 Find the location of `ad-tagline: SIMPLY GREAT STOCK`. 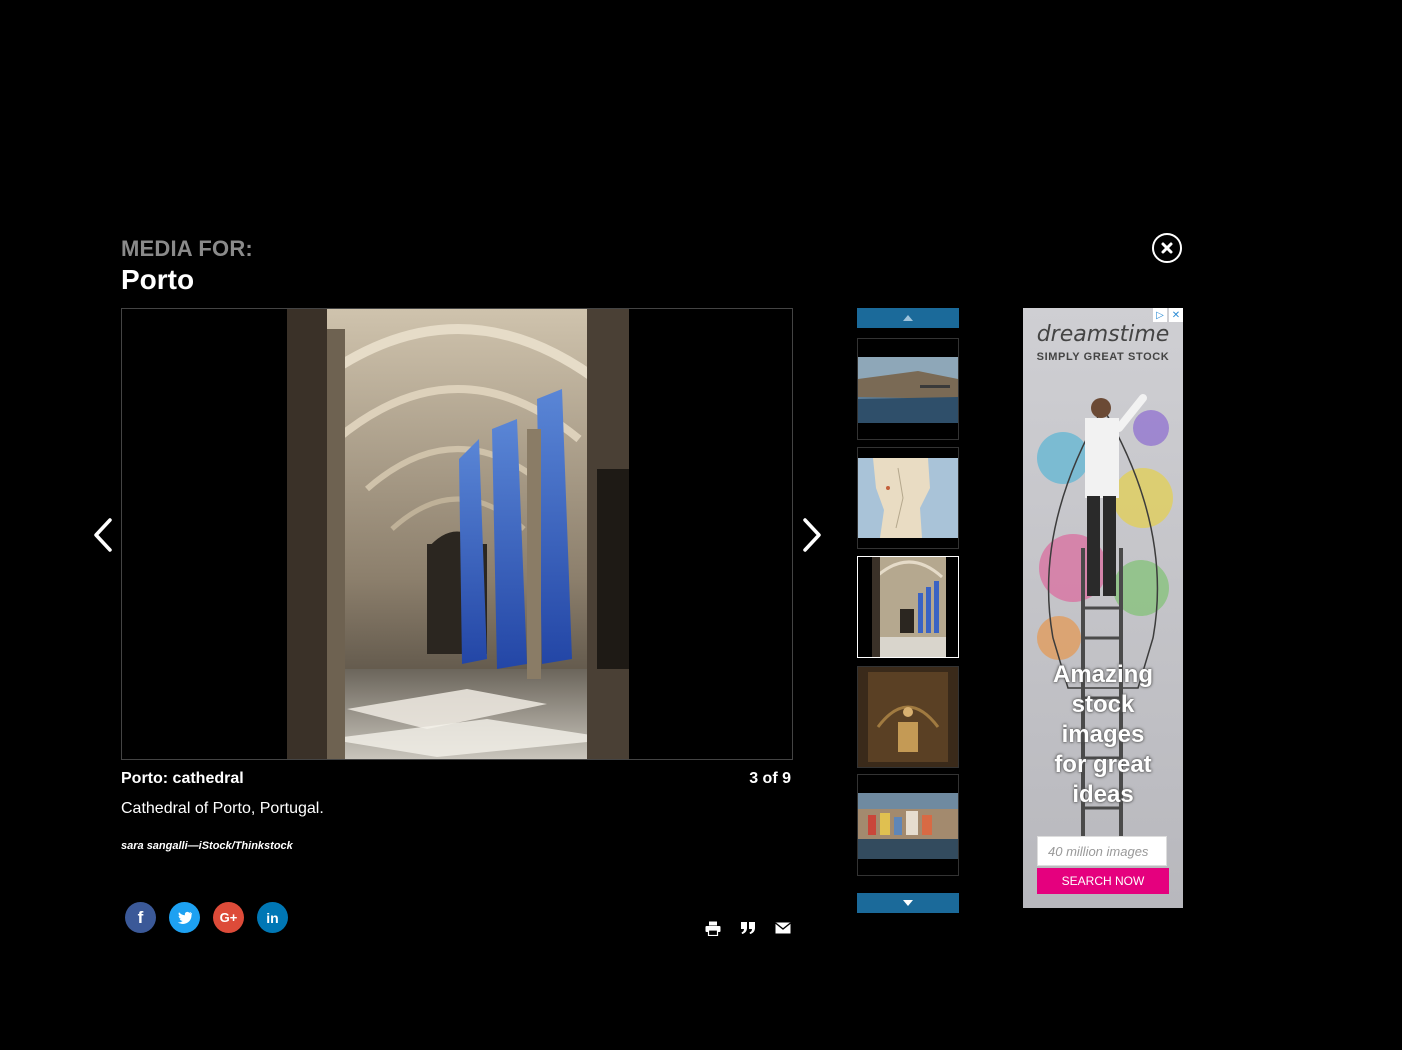

ad-tagline: SIMPLY GREAT STOCK is located at coordinates (1103, 357).